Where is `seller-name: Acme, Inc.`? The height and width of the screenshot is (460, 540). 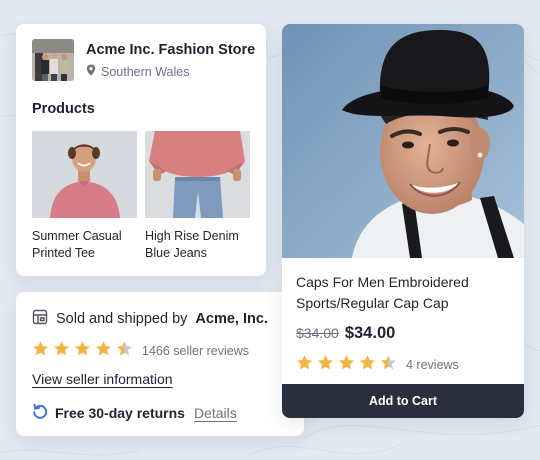
seller-name: Acme, Inc. is located at coordinates (231, 319).